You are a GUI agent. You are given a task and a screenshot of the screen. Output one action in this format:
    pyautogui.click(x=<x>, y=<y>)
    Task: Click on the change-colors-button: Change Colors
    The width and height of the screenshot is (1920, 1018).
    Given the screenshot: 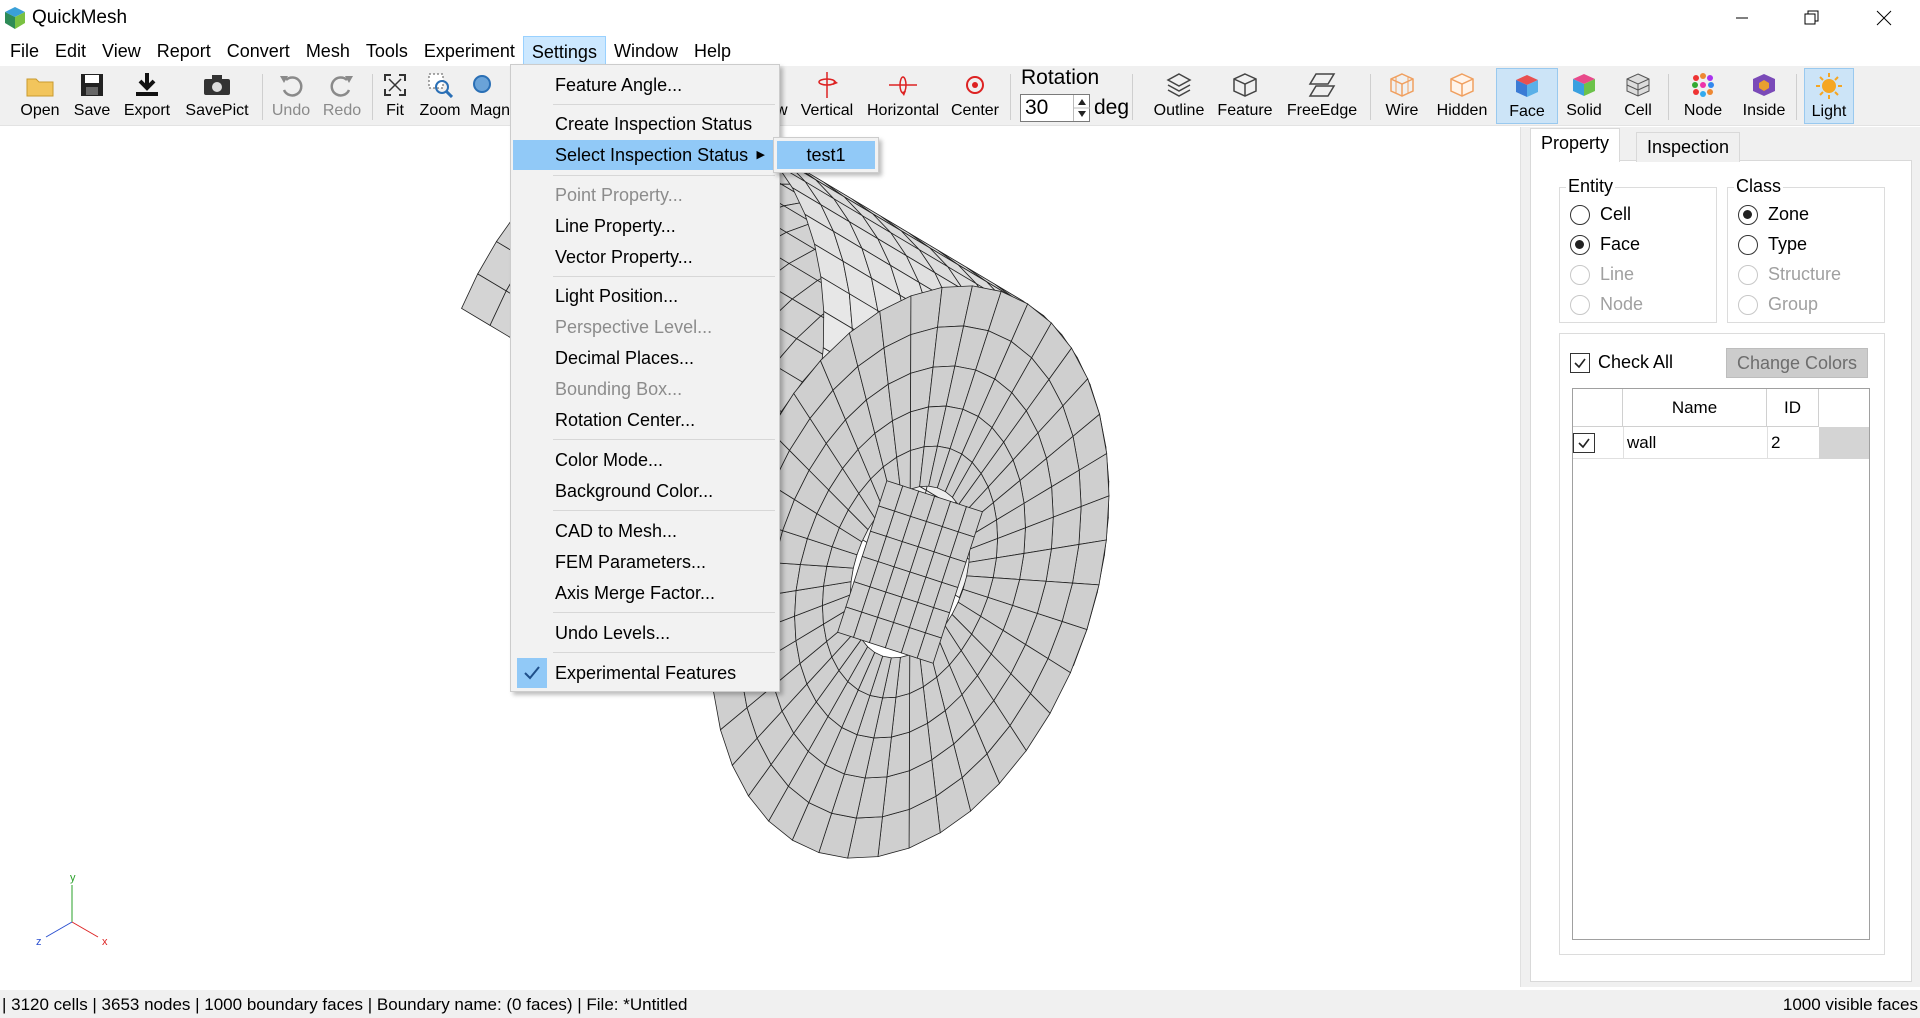 What is the action you would take?
    pyautogui.click(x=1797, y=363)
    